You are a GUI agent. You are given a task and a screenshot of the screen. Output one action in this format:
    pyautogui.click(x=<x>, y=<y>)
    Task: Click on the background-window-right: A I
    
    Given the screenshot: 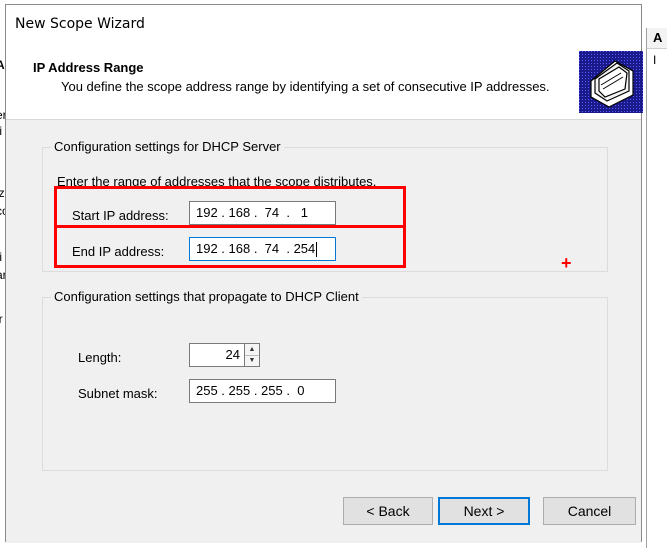 What is the action you would take?
    pyautogui.click(x=656, y=288)
    